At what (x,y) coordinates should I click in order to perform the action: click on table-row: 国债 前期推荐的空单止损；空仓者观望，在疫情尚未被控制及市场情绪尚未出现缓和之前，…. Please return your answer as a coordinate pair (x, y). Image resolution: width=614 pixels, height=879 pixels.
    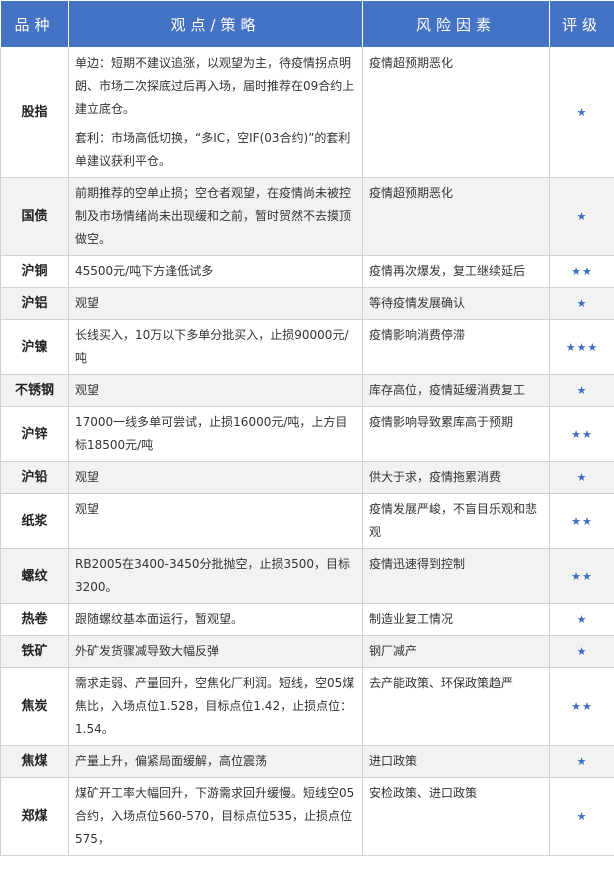
    Looking at the image, I should click on (307, 216).